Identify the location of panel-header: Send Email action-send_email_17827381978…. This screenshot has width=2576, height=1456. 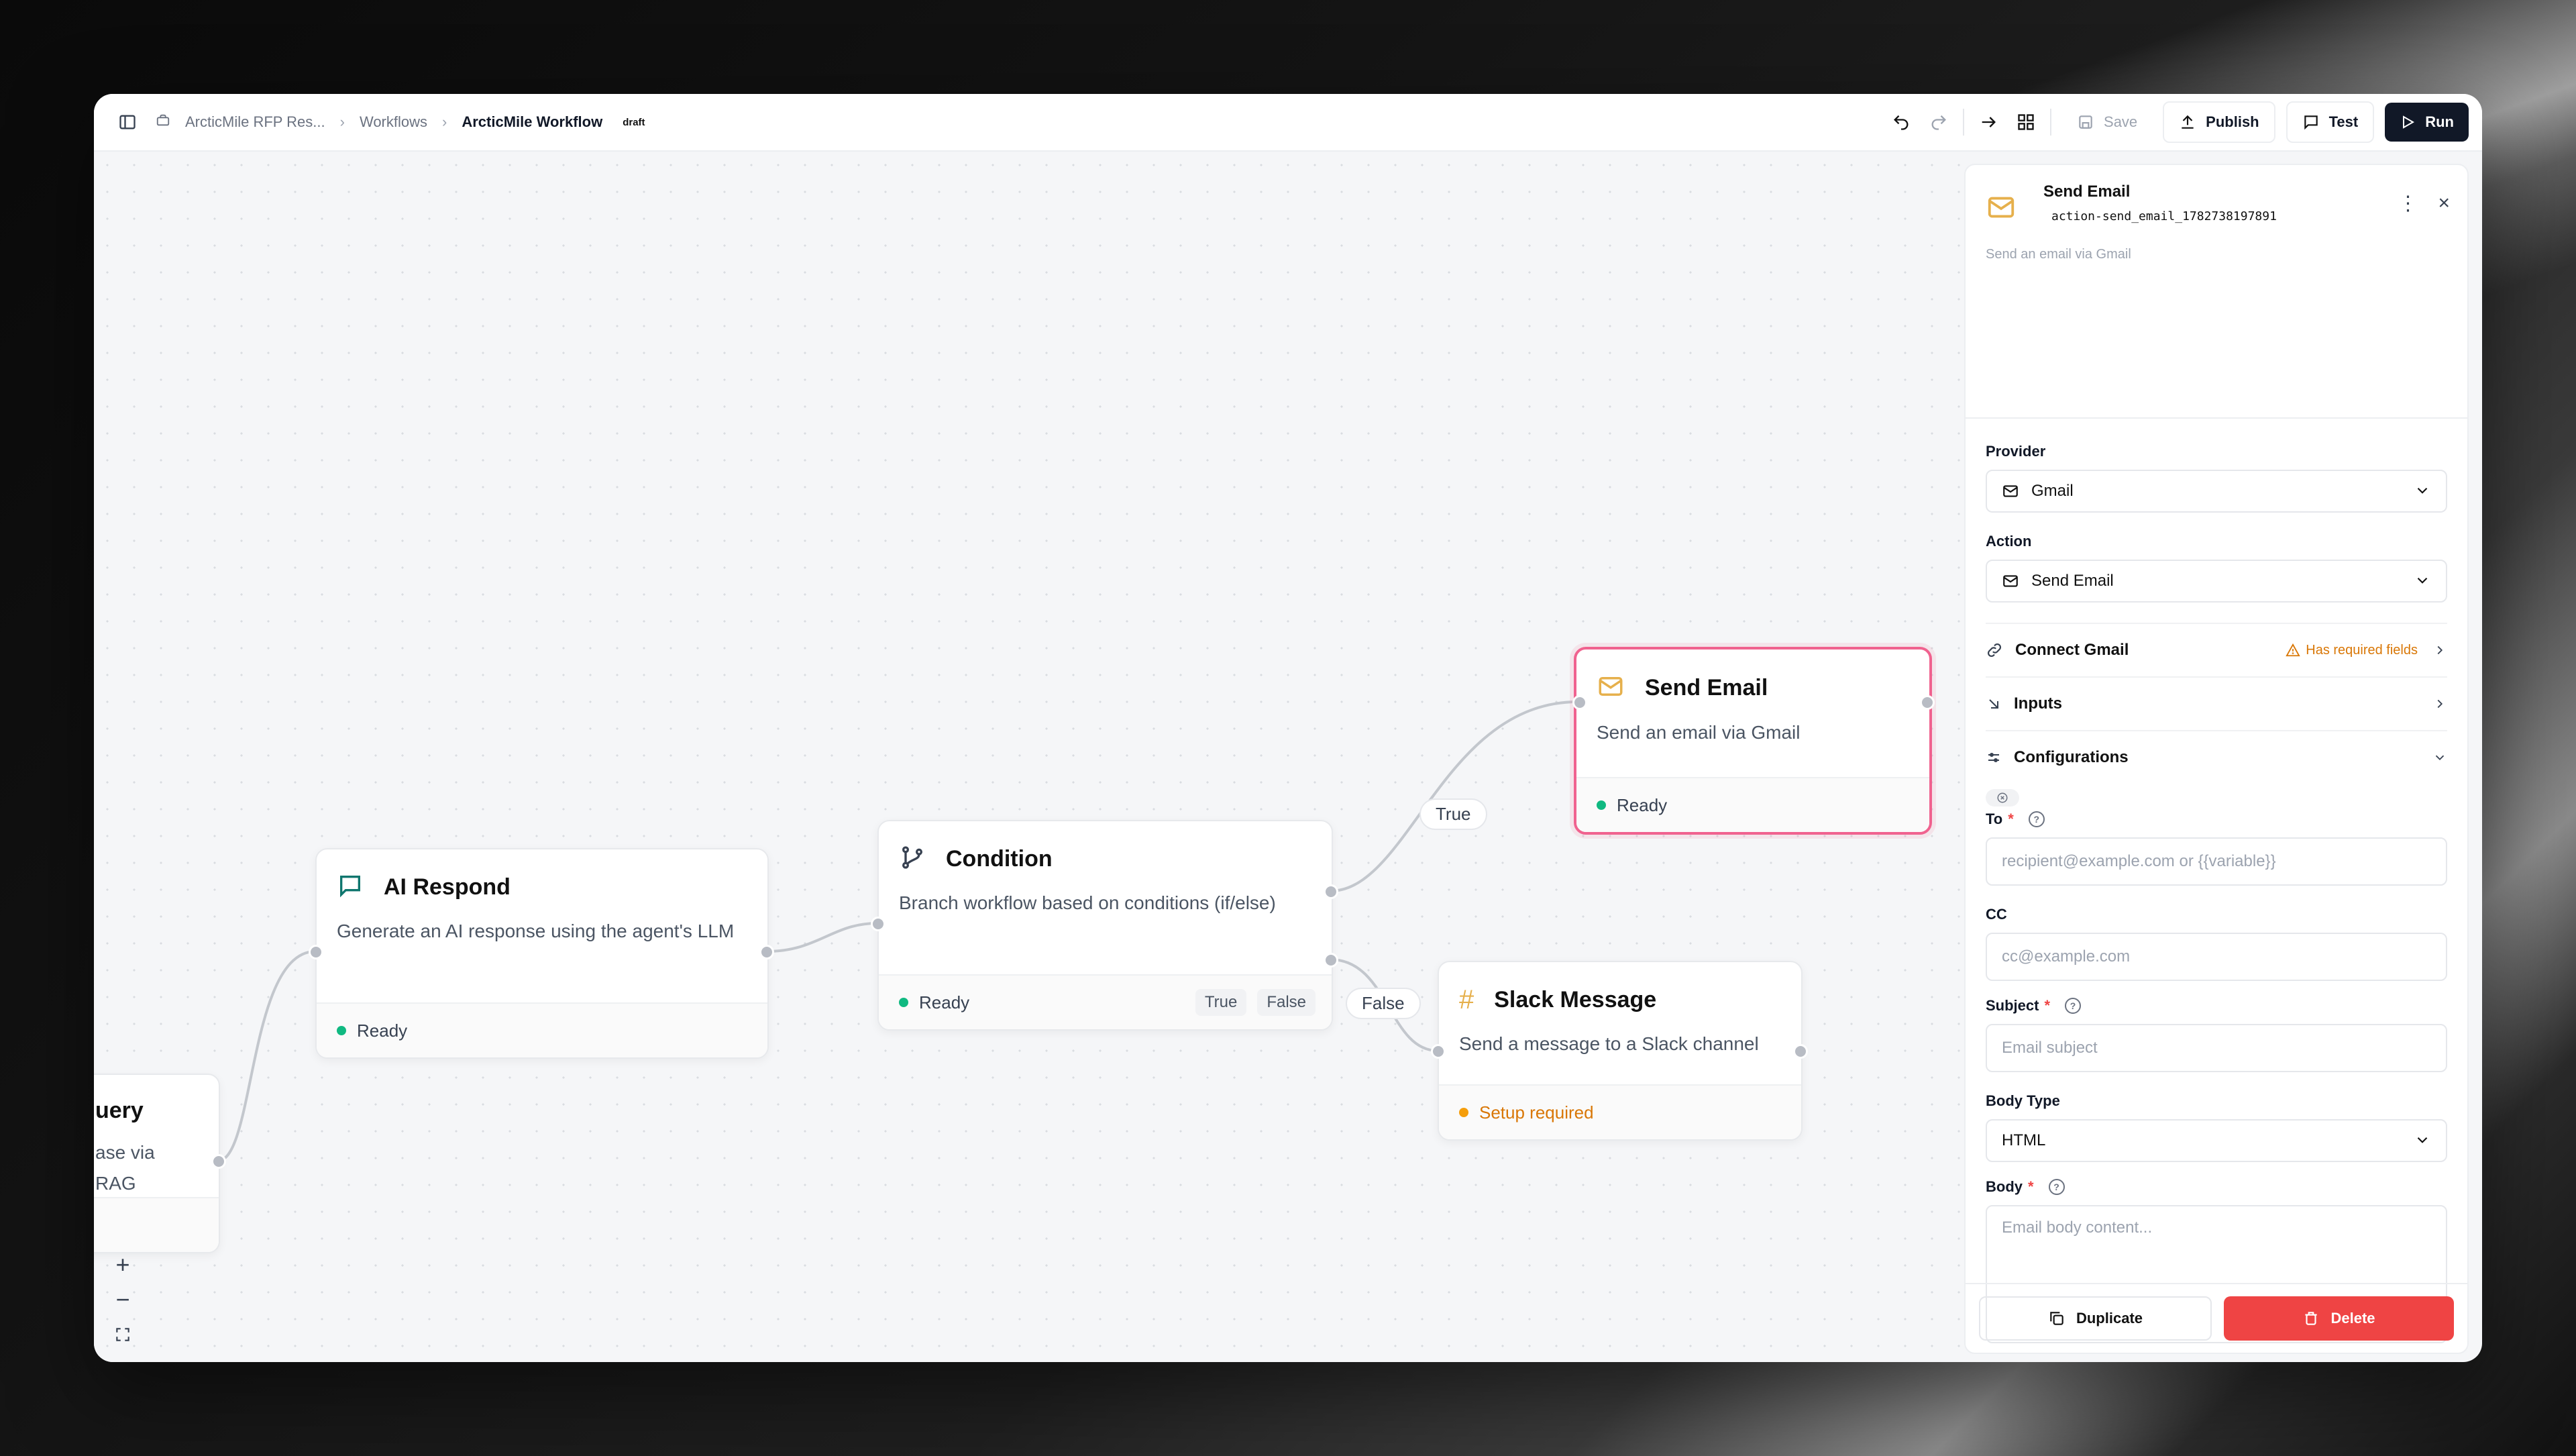
(2216, 292).